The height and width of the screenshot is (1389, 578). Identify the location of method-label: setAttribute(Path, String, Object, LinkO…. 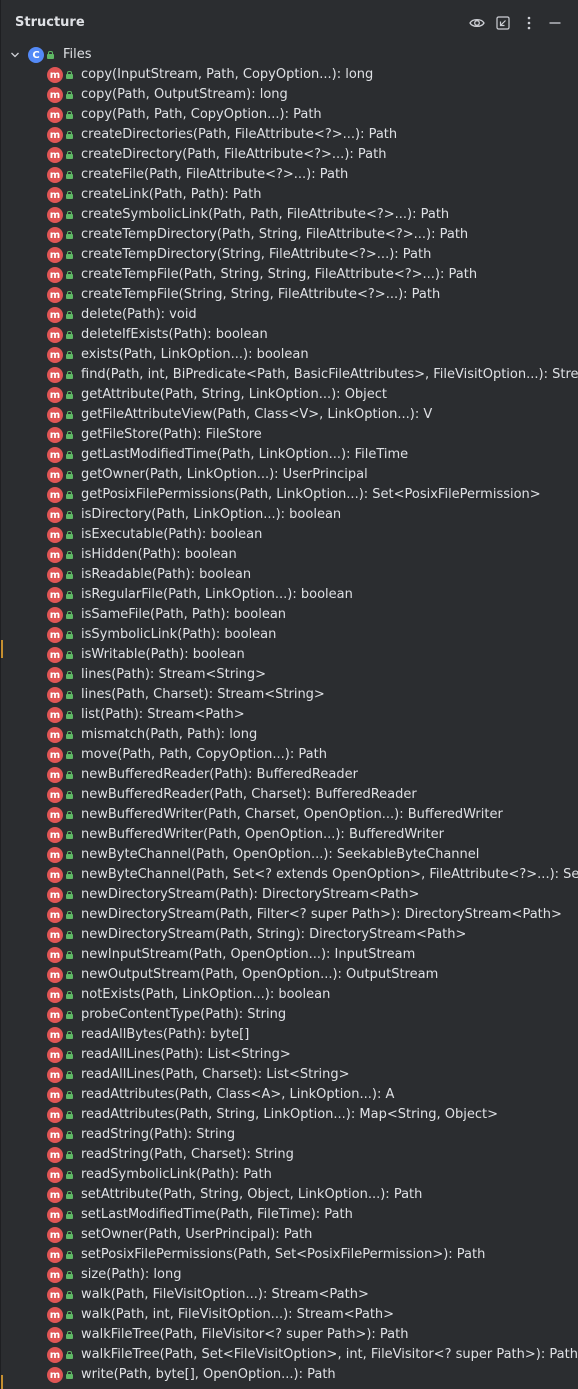
(252, 1194).